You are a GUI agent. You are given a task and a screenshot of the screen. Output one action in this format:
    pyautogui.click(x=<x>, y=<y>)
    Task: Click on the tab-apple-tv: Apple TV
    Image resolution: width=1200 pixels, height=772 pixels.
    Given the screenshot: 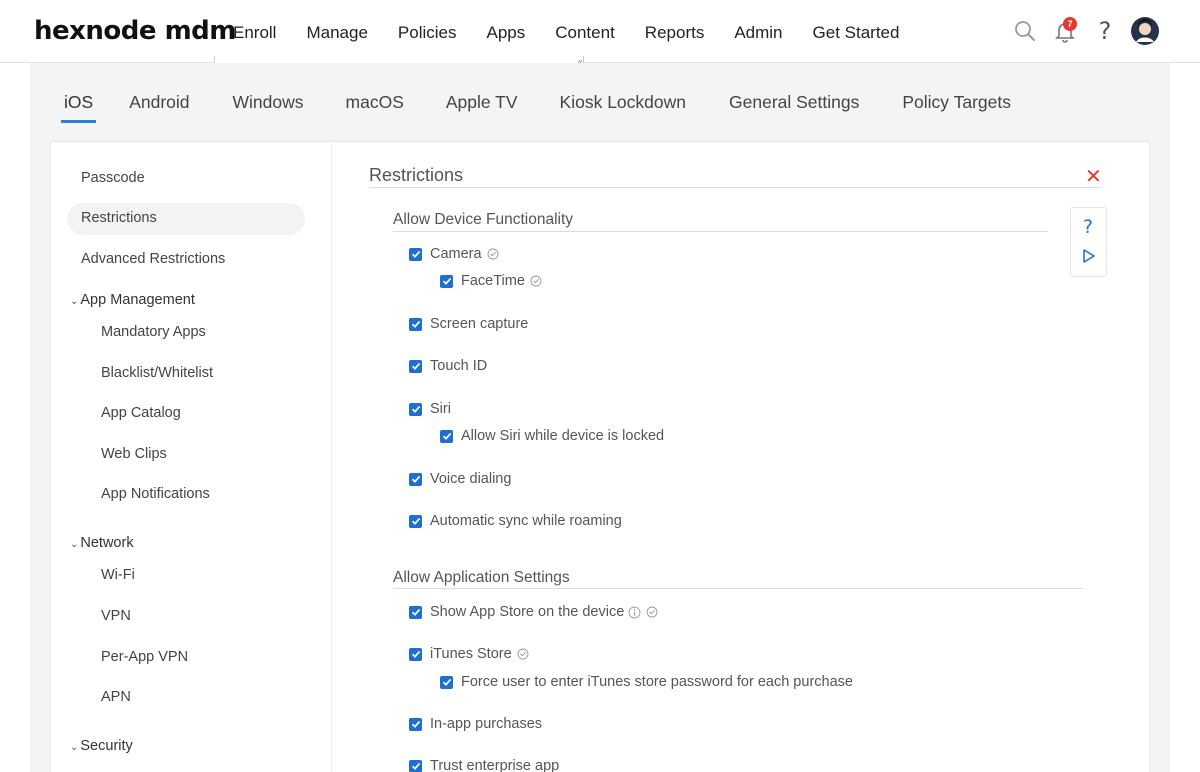 What is the action you would take?
    pyautogui.click(x=482, y=93)
    